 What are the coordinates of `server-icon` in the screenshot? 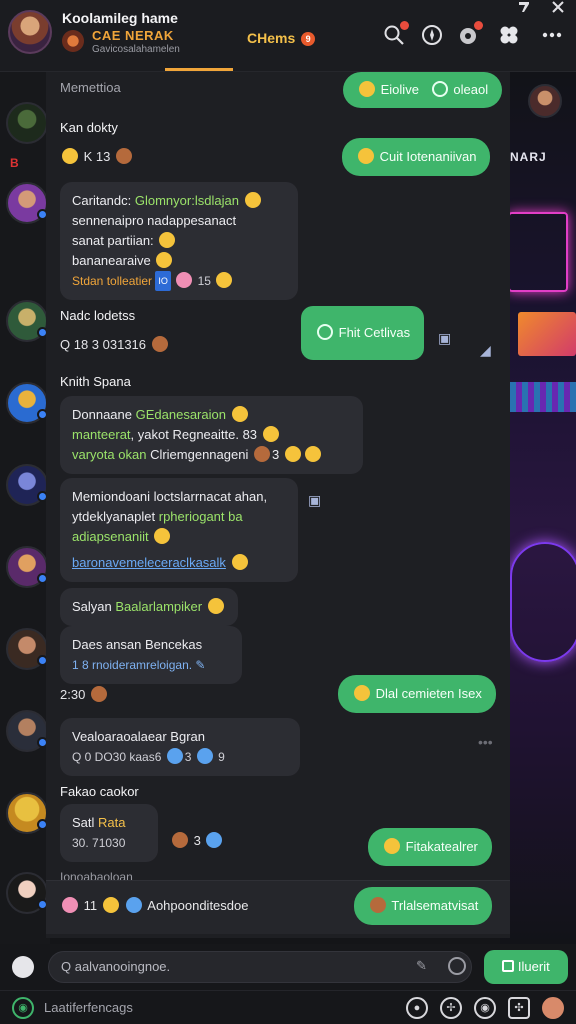 It's located at (73, 41).